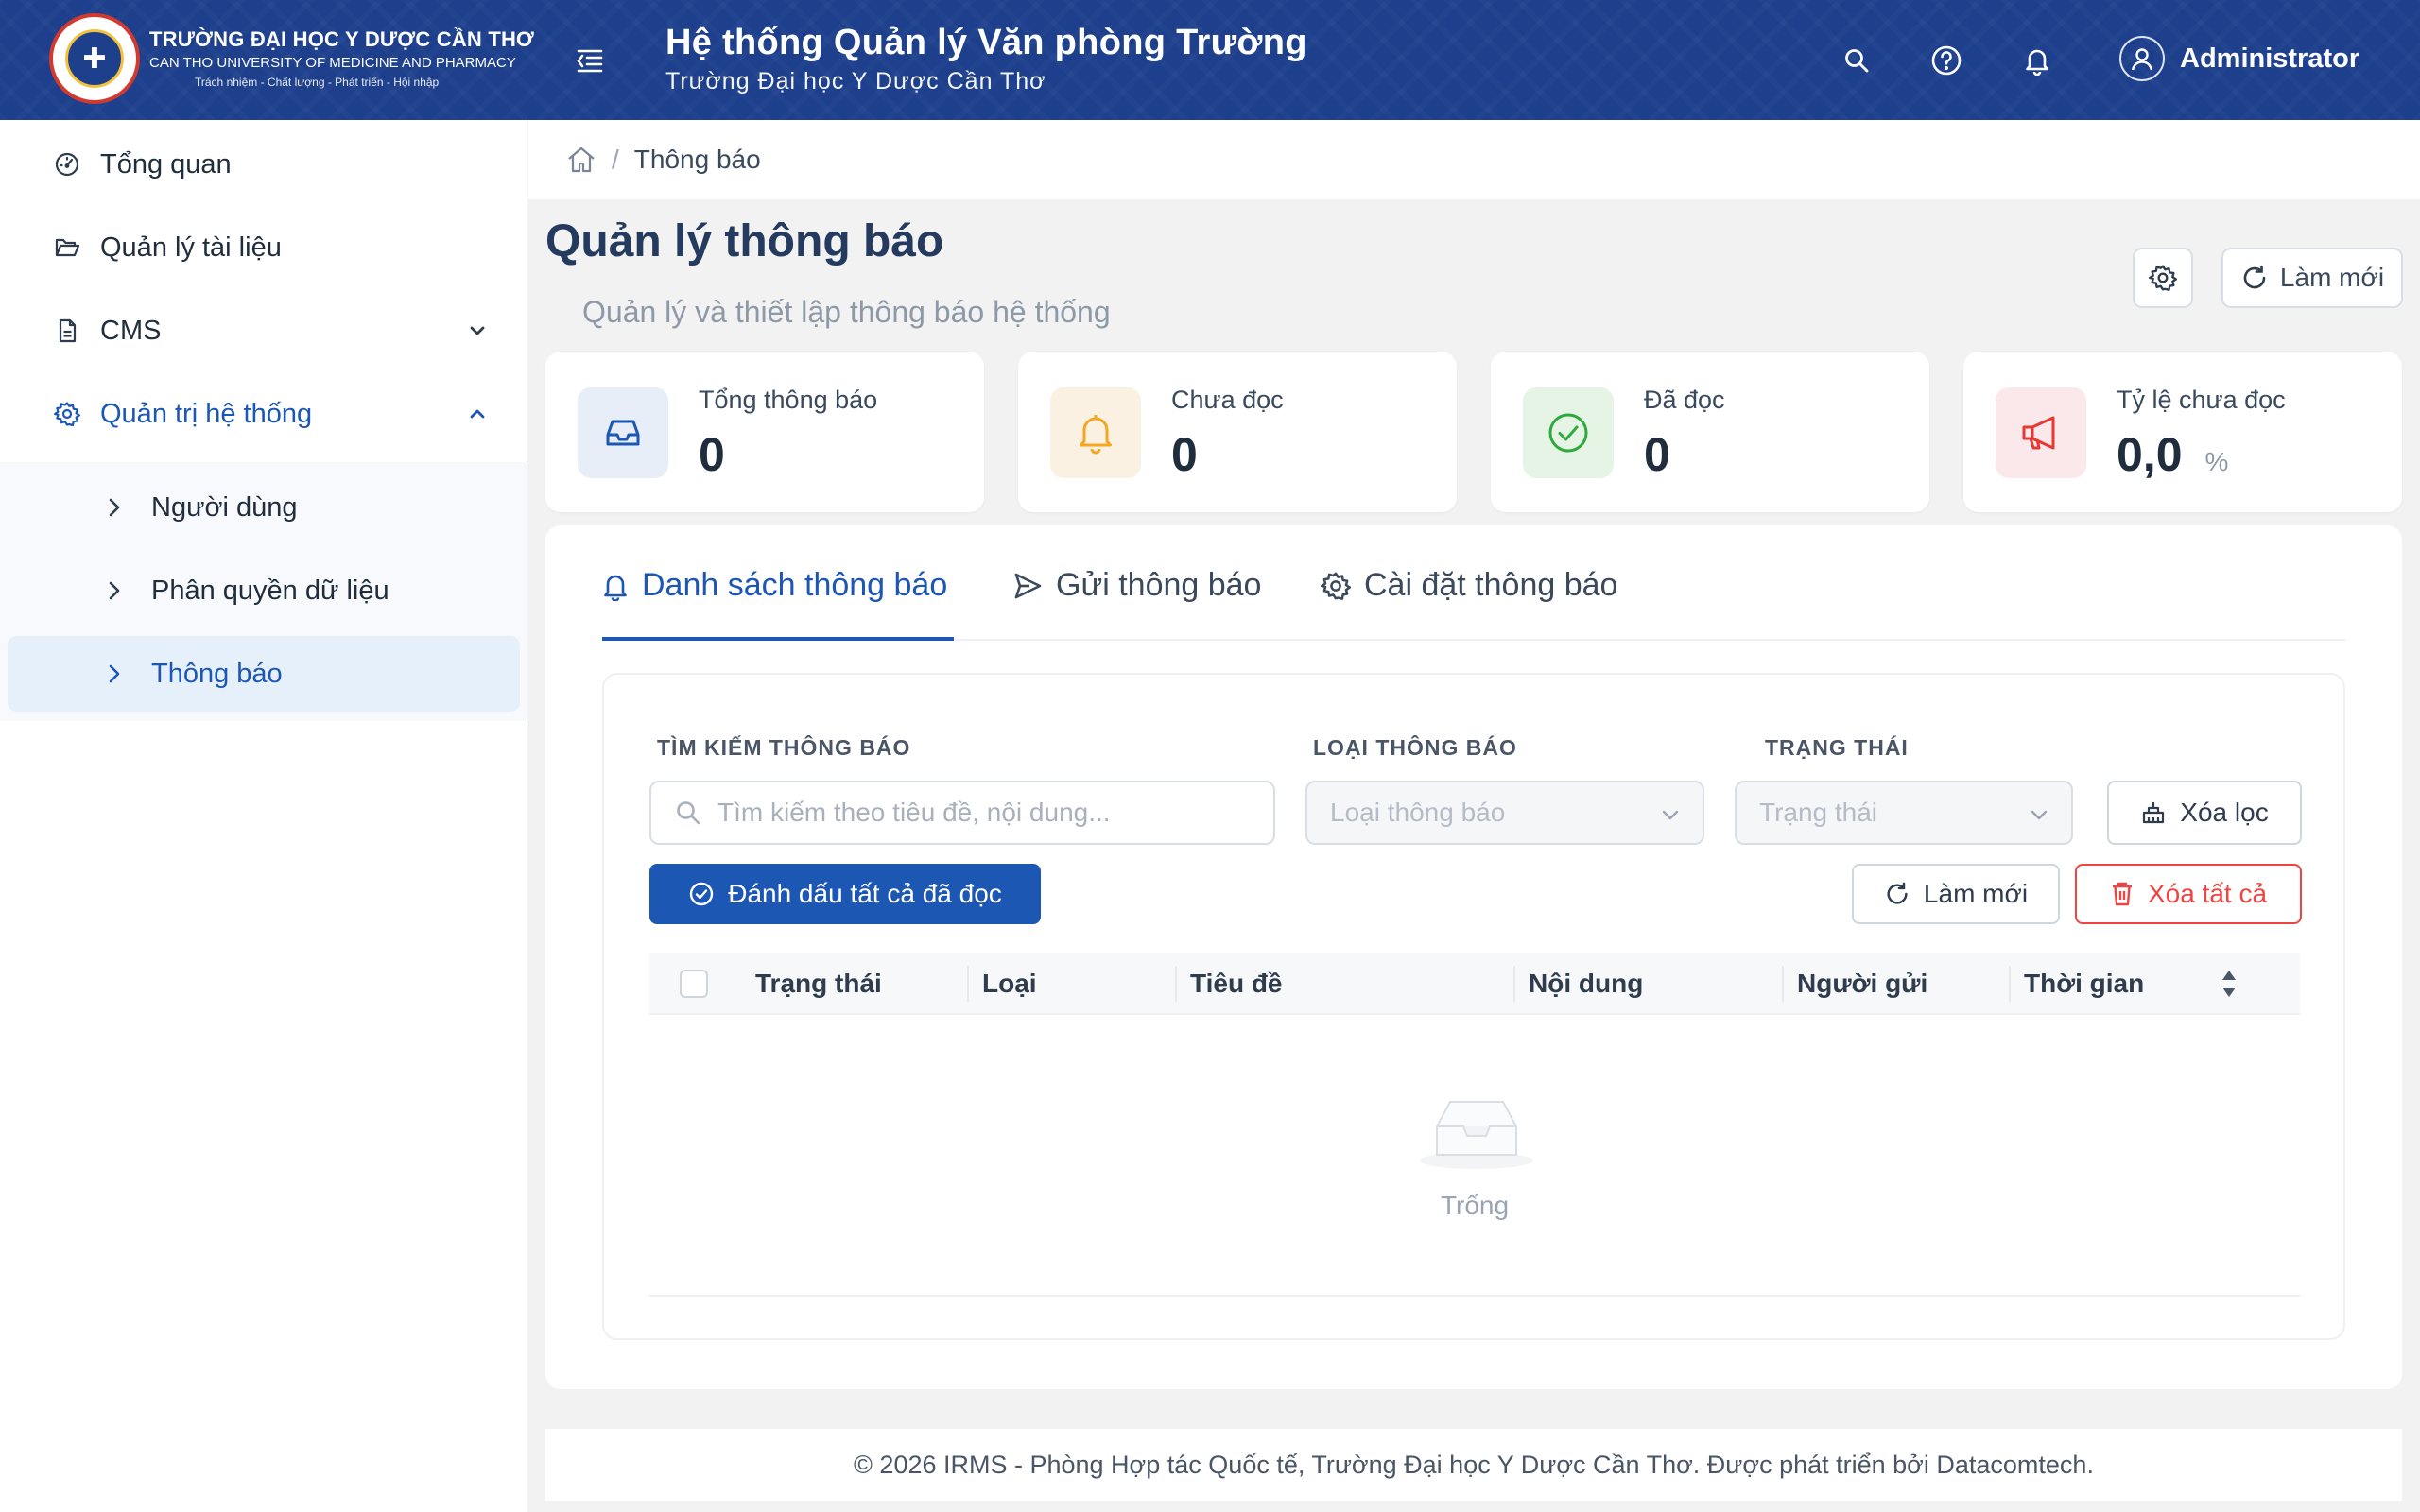  I want to click on tab-send-notification: Gửi thông báo, so click(1136, 604).